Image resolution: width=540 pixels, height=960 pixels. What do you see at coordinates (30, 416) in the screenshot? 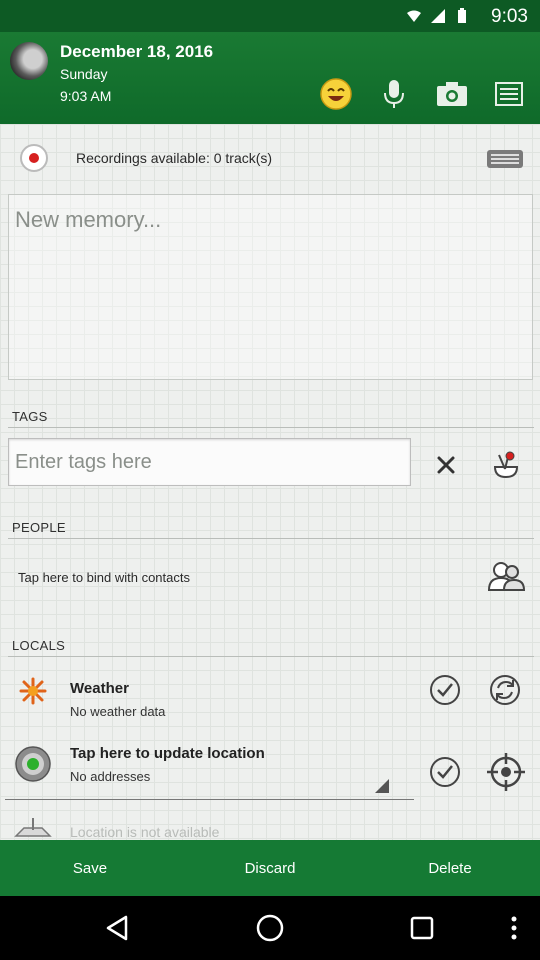
I see `tags-section-label: TAGS` at bounding box center [30, 416].